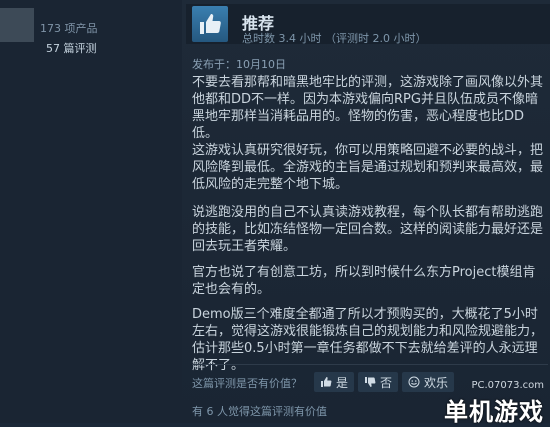 This screenshot has height=427, width=550. What do you see at coordinates (334, 38) in the screenshot?
I see `playtime-hours: 总时数 3.4 小时 （评测时 2.0 小时）` at bounding box center [334, 38].